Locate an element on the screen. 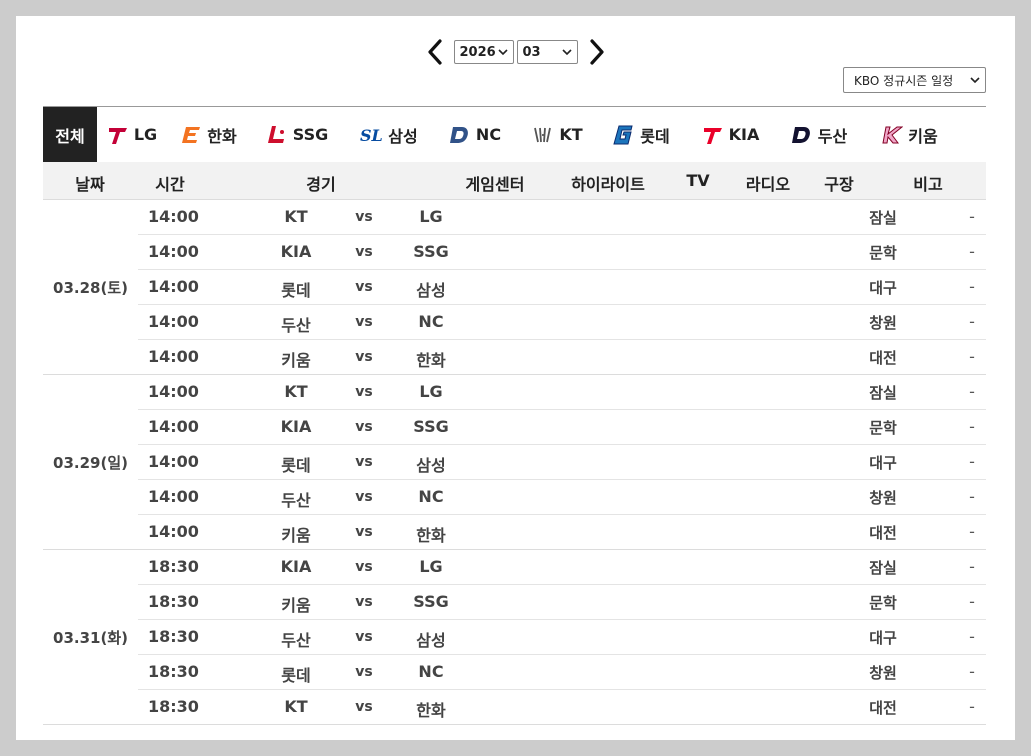 The height and width of the screenshot is (756, 1031). stadium: 대구 is located at coordinates (883, 288).